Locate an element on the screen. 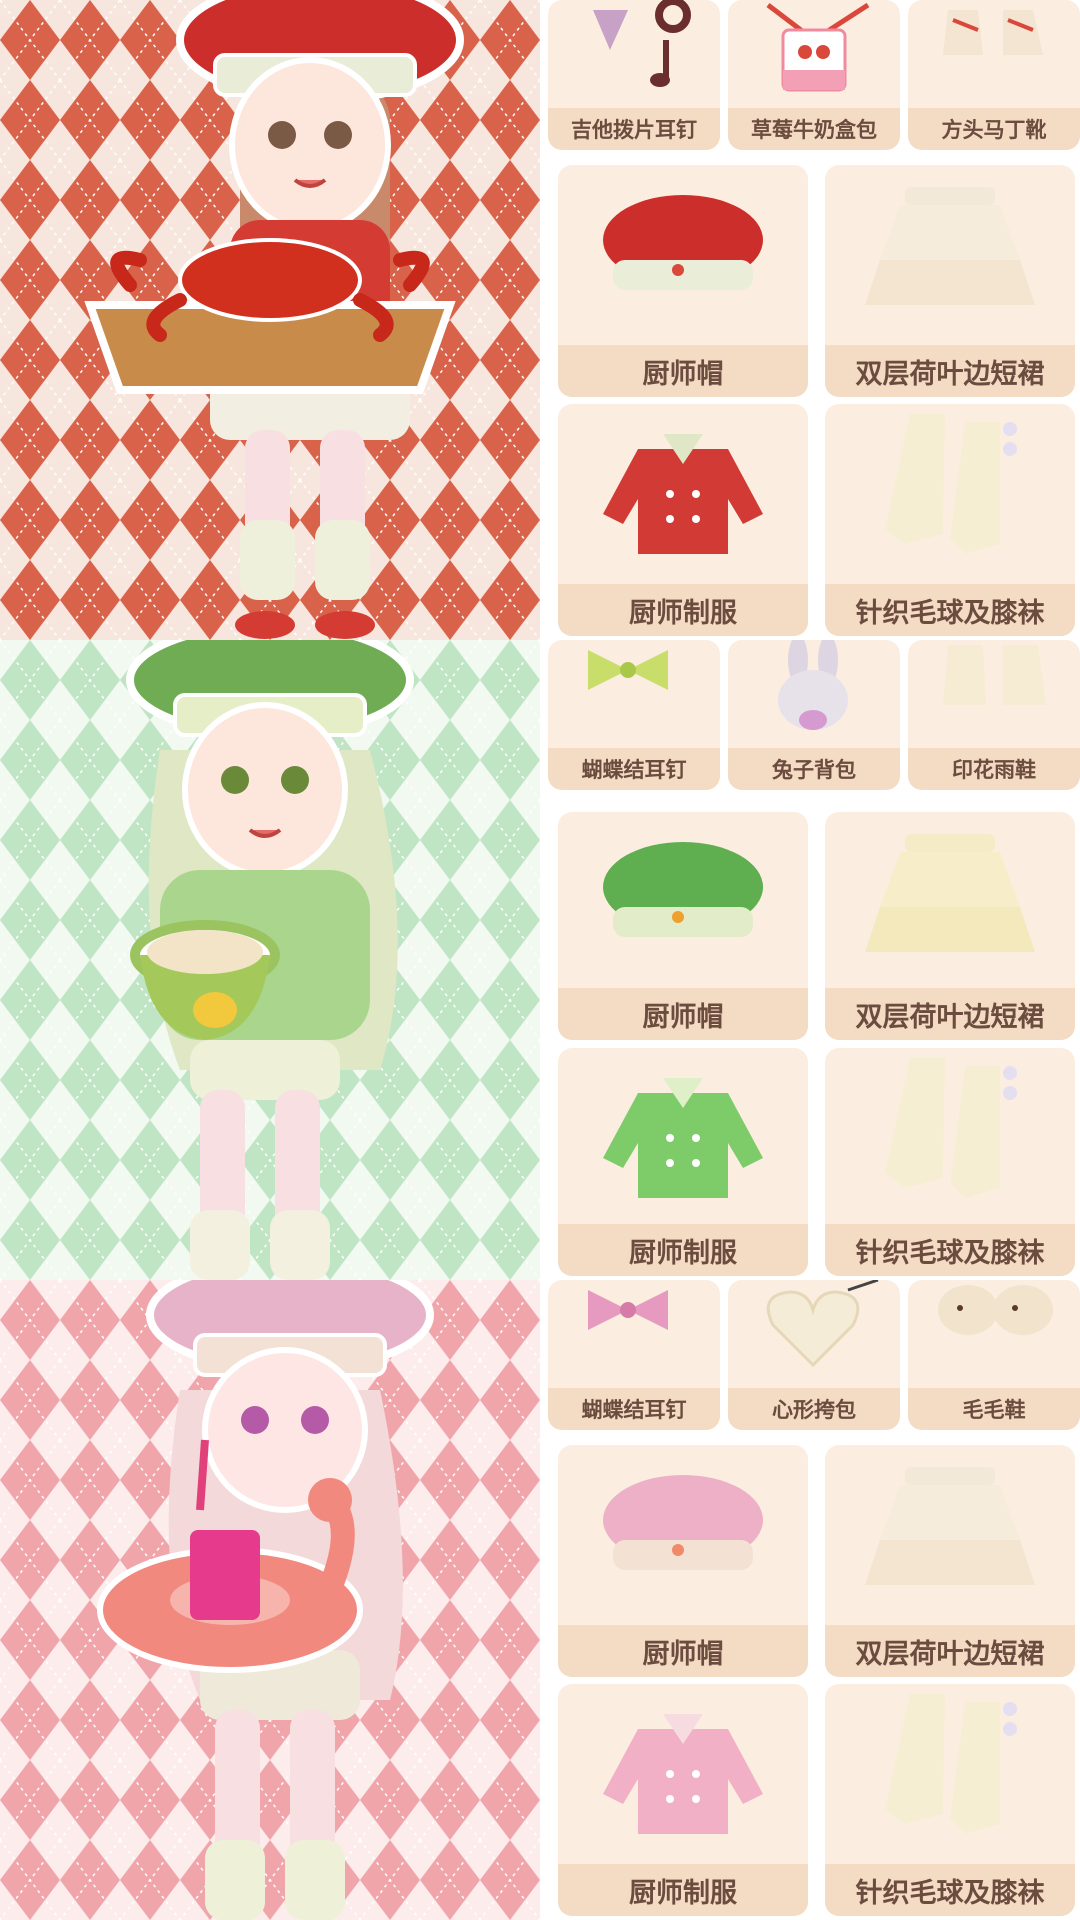  martin-boots-icon is located at coordinates (993, 32).